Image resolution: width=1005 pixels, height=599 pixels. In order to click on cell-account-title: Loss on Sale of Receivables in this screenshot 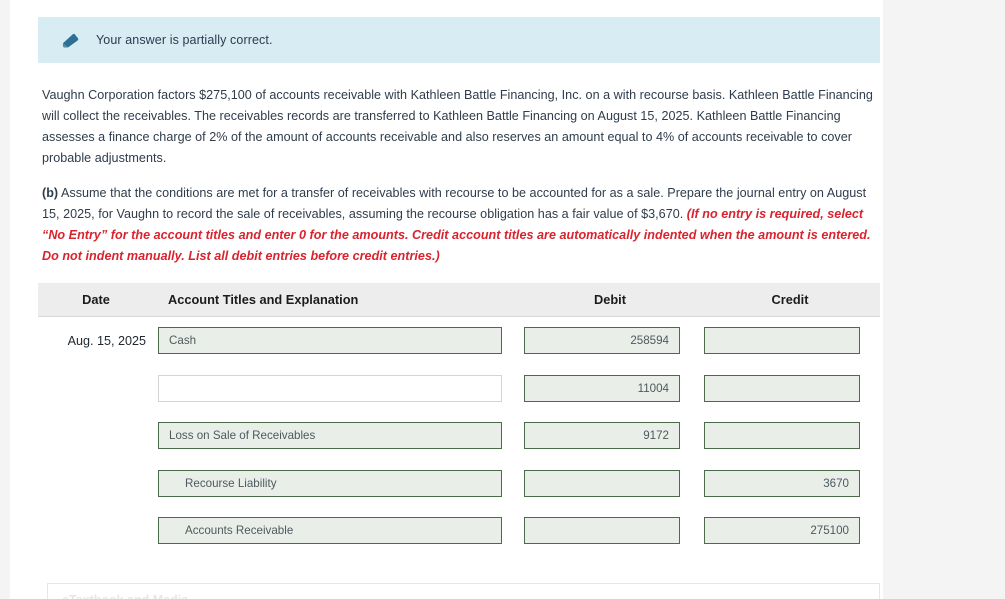, I will do `click(337, 436)`.